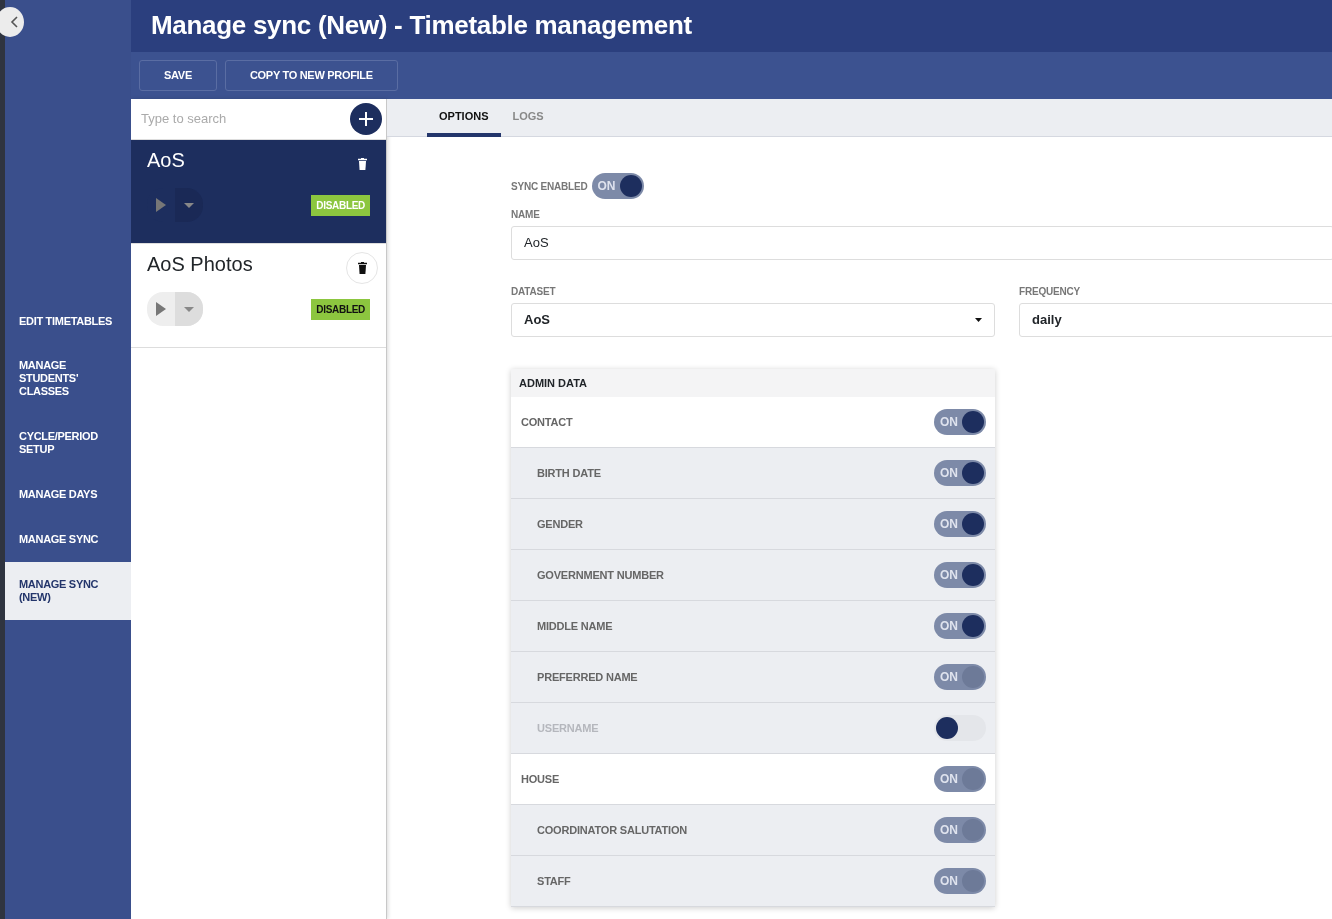 This screenshot has width=1332, height=919. What do you see at coordinates (560, 524) in the screenshot?
I see `setting-label: GENDER` at bounding box center [560, 524].